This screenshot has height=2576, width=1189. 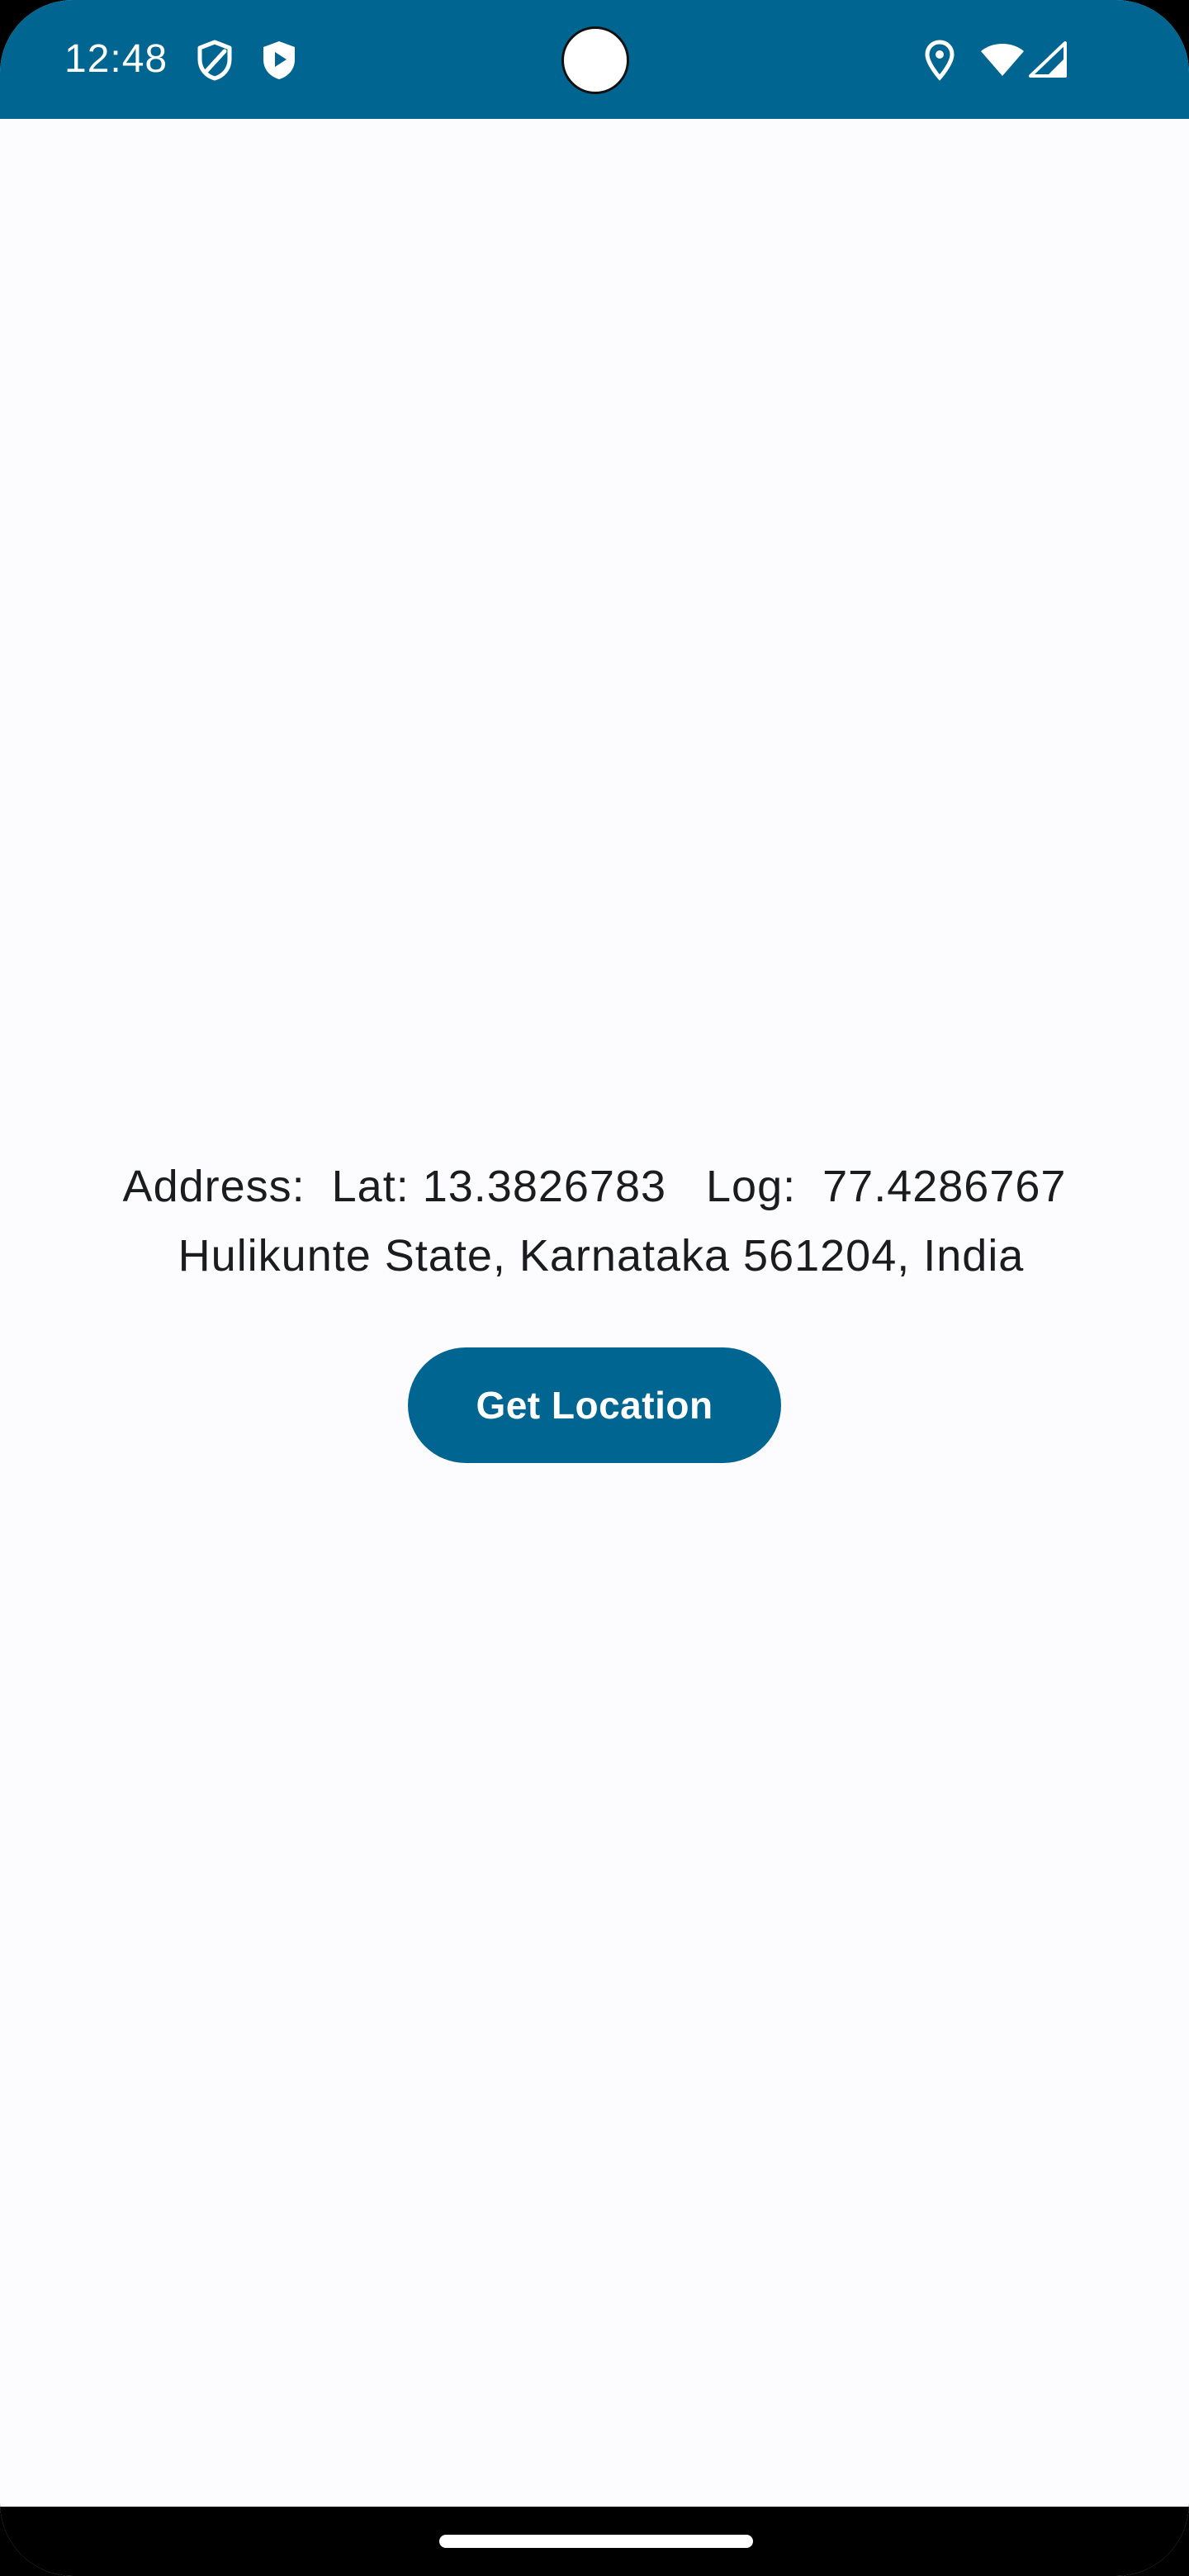 I want to click on status-bar: 12:48, so click(x=594, y=59).